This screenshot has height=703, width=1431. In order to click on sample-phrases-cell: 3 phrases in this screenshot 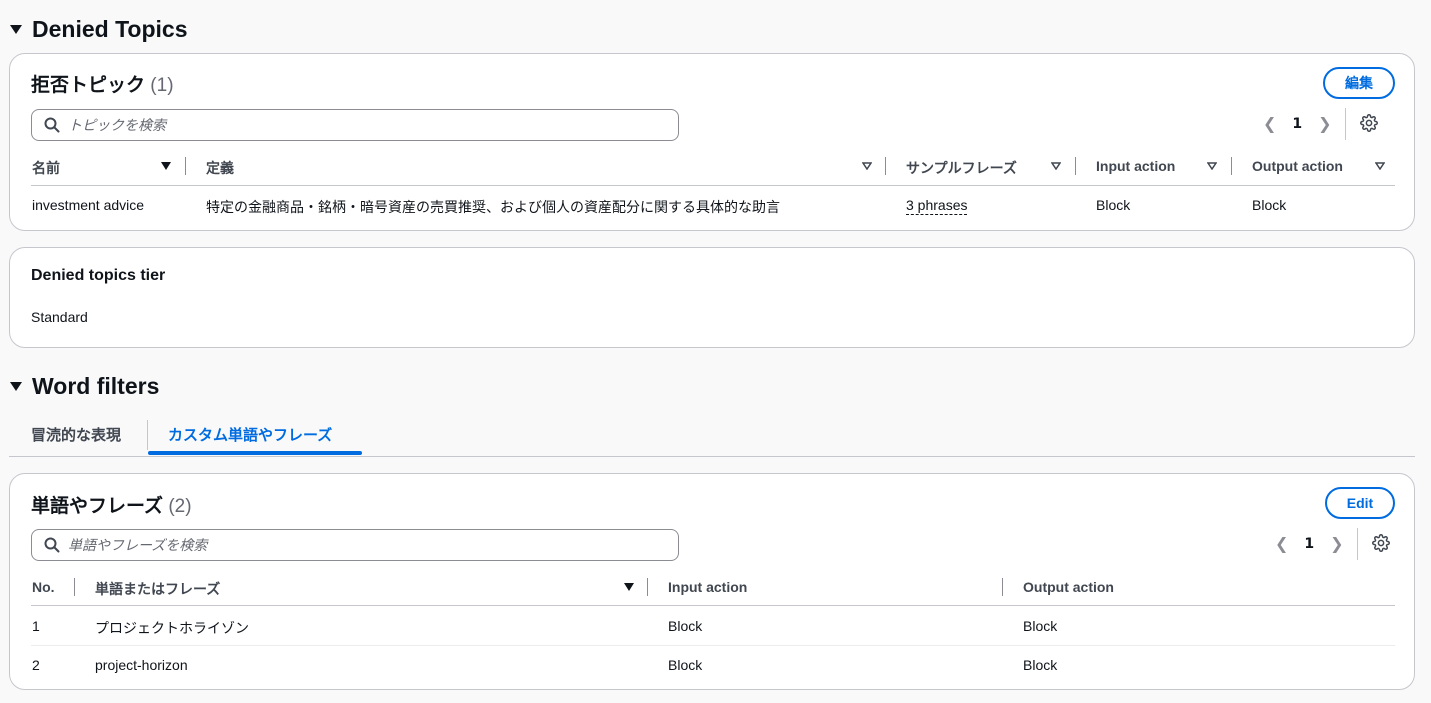, I will do `click(937, 206)`.